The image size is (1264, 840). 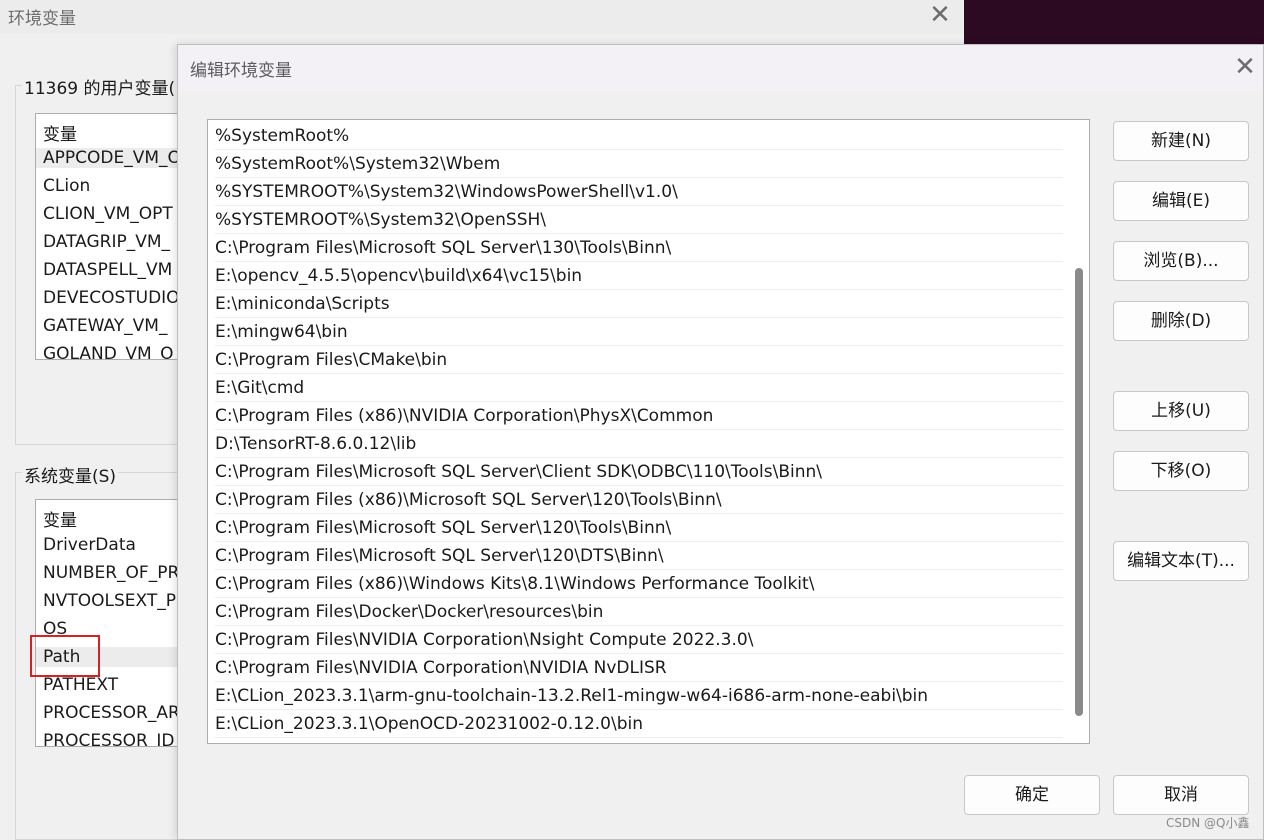 I want to click on new-button: 新建(N), so click(x=1181, y=141).